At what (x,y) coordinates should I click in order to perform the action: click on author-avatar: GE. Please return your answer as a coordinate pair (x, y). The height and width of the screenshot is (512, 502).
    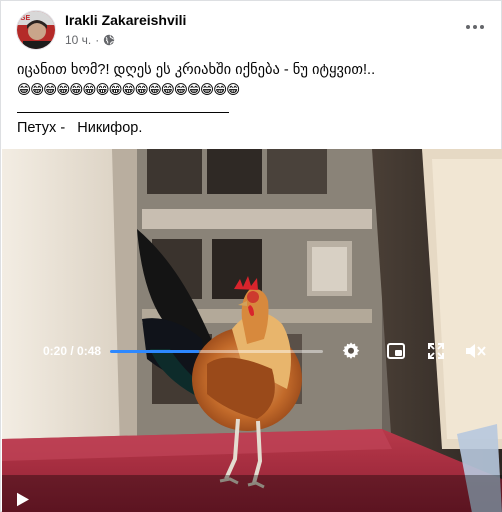
    Looking at the image, I should click on (36, 30).